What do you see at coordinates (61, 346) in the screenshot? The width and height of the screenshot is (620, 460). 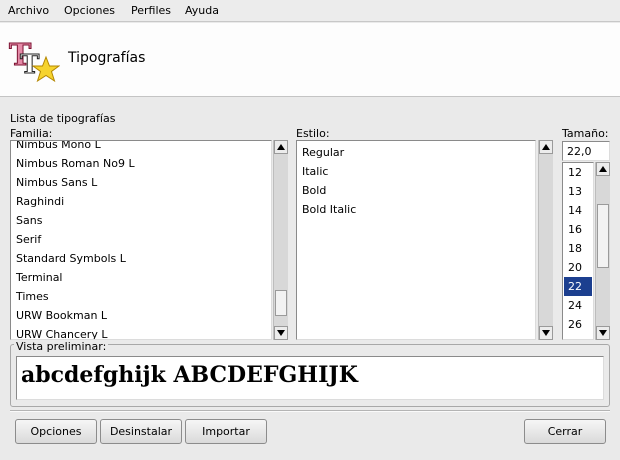 I see `preview-label: Vista preliminar:` at bounding box center [61, 346].